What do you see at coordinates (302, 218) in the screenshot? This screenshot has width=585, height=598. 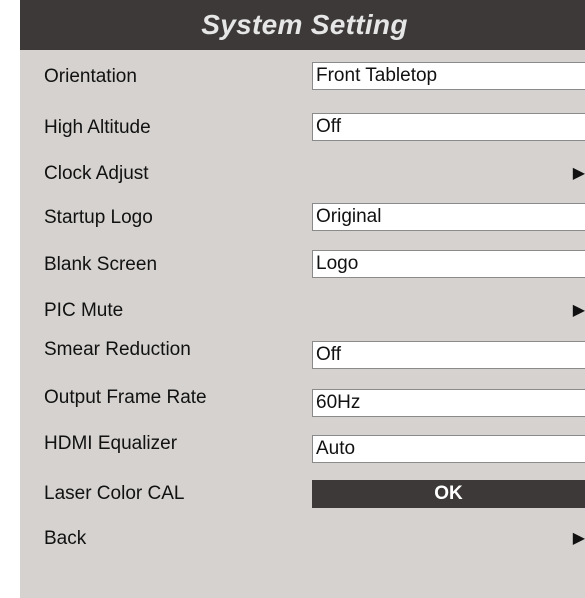 I see `menu-item-startup-logo: Startup Logo Original` at bounding box center [302, 218].